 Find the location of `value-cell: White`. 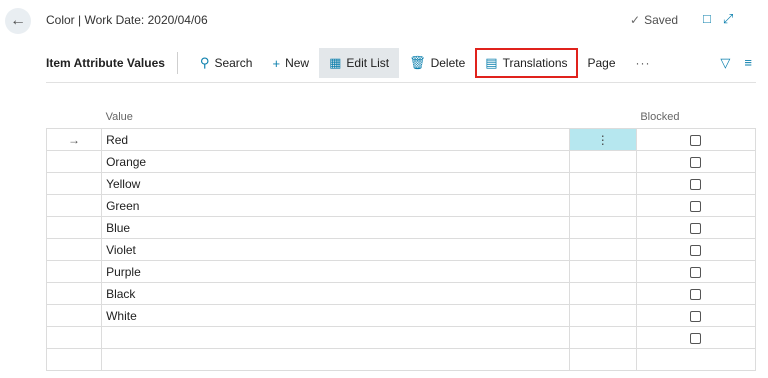

value-cell: White is located at coordinates (335, 315).